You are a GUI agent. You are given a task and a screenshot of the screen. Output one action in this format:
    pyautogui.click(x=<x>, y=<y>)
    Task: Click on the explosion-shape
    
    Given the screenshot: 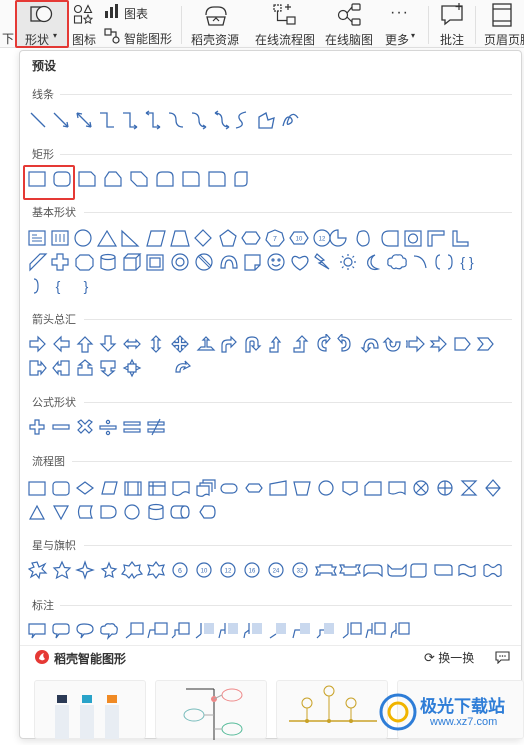 What is the action you would take?
    pyautogui.click(x=38, y=570)
    